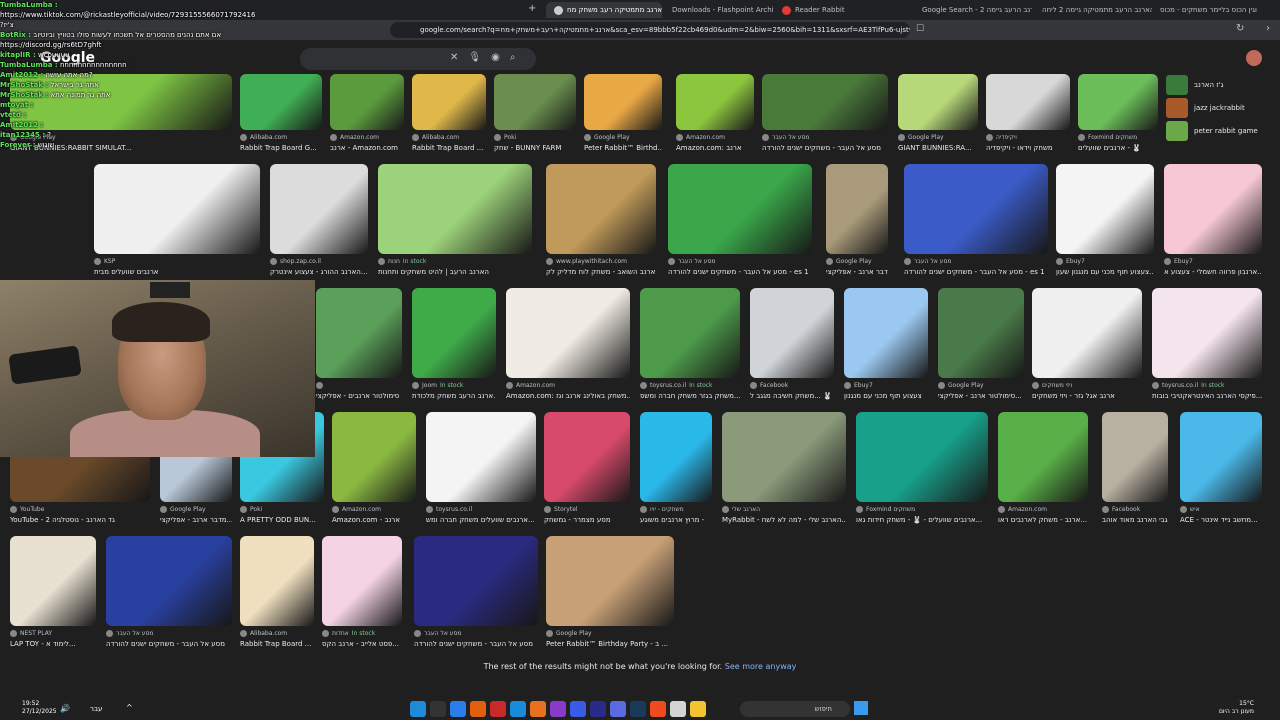 This screenshot has width=1280, height=720. What do you see at coordinates (676, 520) in the screenshot?
I see `result-title: מרוץ ארנבים משוגע -` at bounding box center [676, 520].